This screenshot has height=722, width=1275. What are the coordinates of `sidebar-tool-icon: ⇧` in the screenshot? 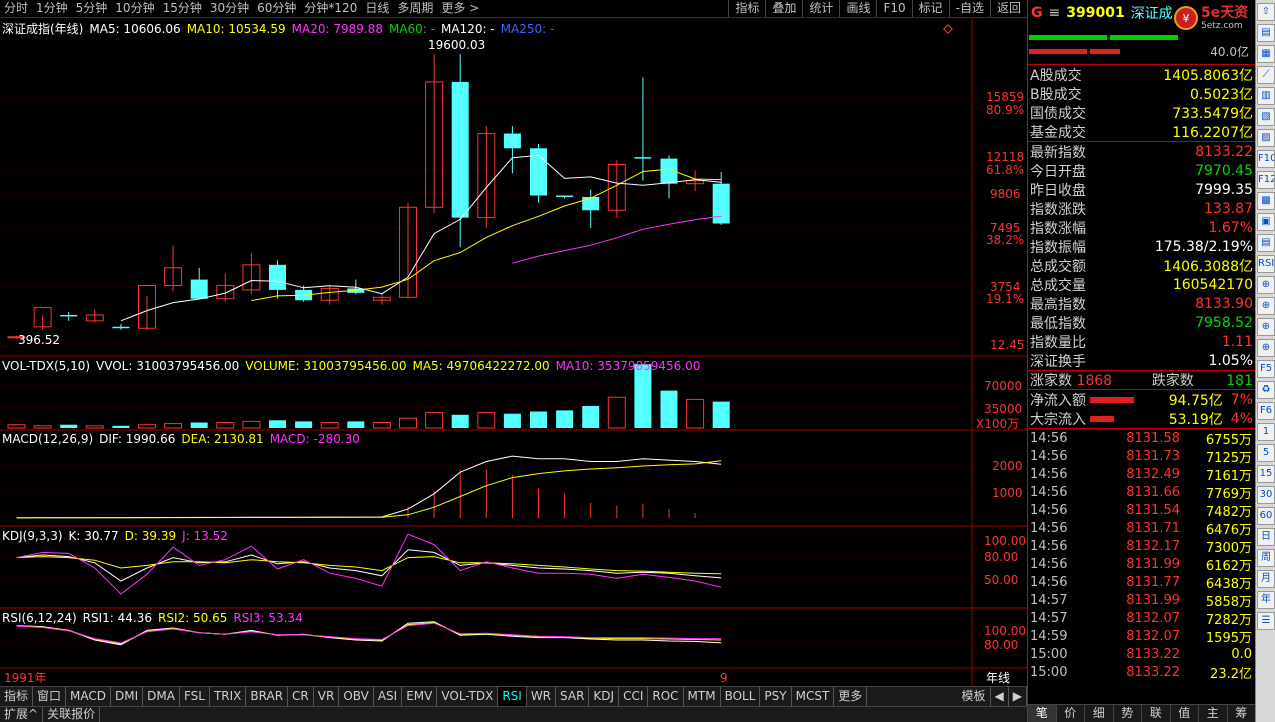 It's located at (1266, 12).